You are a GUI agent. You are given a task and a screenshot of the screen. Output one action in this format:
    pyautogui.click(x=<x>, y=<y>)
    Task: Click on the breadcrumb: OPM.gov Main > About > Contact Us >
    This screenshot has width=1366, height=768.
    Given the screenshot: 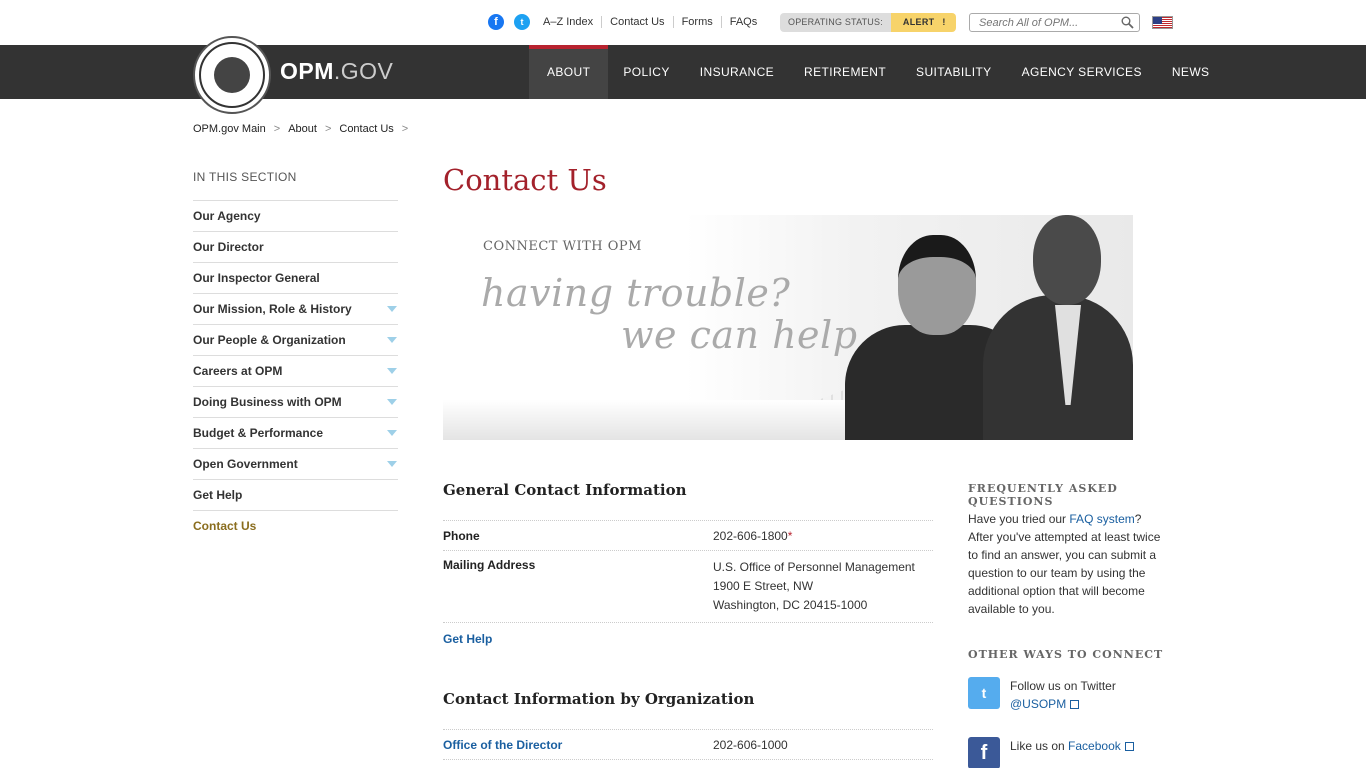 What is the action you would take?
    pyautogui.click(x=300, y=129)
    